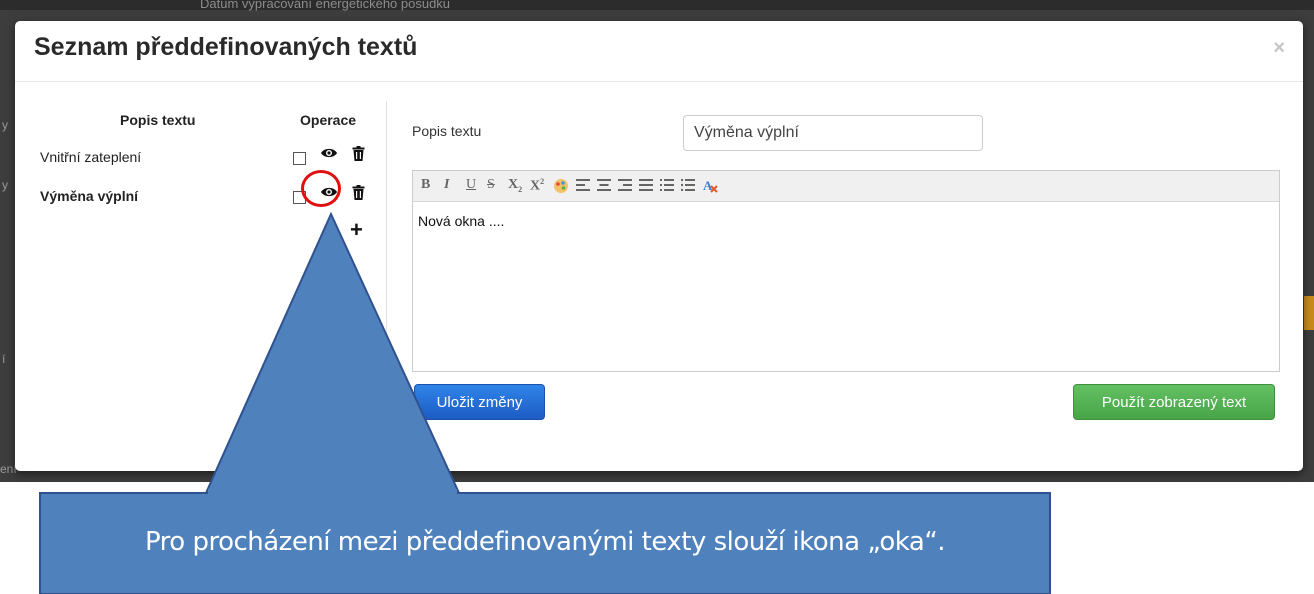 This screenshot has height=594, width=1314. Describe the element at coordinates (537, 186) in the screenshot. I see `superscript-icon: X2` at that location.